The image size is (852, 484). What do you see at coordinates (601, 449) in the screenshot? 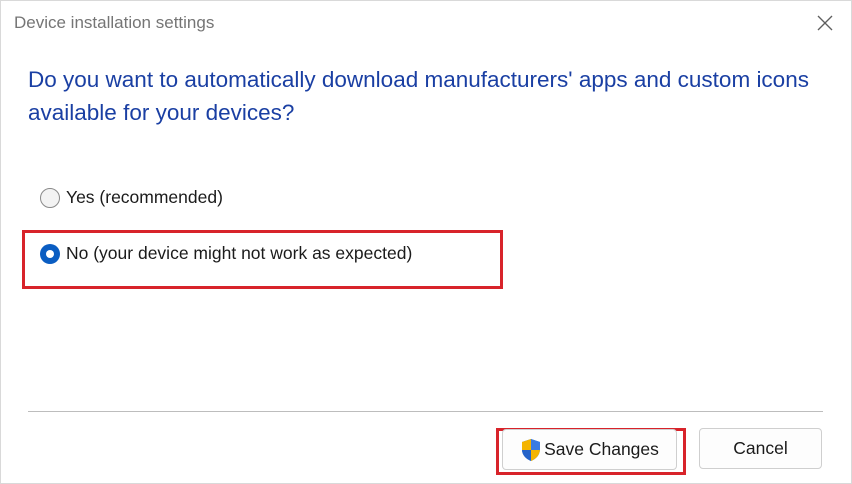
I see `save-changes-label: Save Changes` at bounding box center [601, 449].